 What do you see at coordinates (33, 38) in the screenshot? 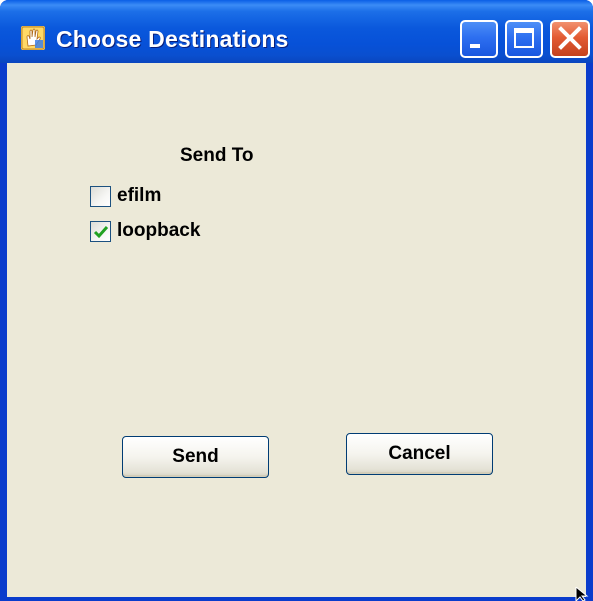
I see `app-hand-icon` at bounding box center [33, 38].